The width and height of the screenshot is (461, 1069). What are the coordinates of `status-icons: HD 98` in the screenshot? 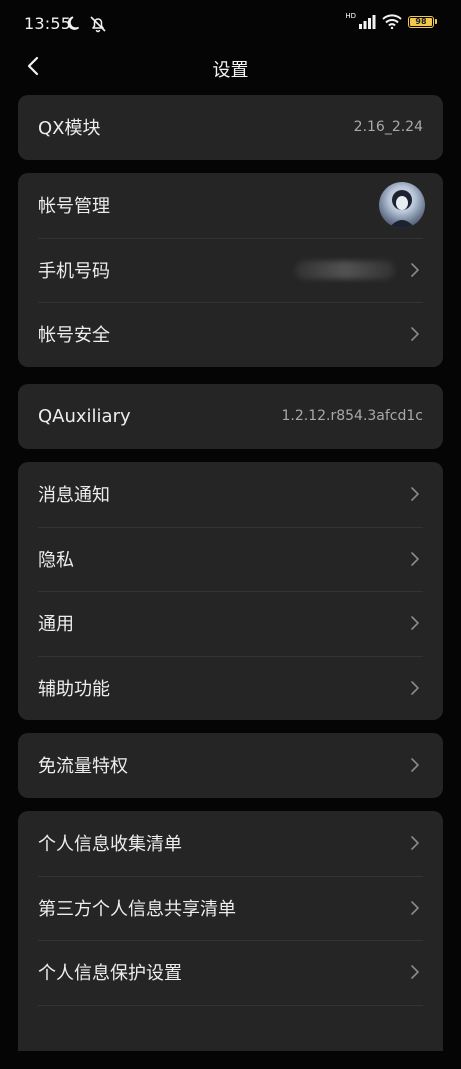 It's located at (391, 21).